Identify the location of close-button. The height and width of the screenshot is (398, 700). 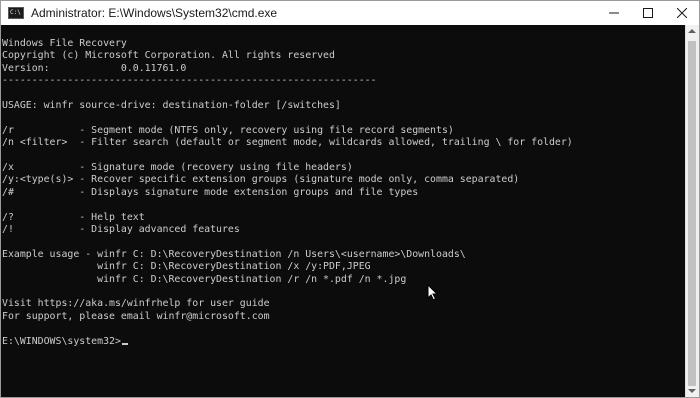
(682, 13).